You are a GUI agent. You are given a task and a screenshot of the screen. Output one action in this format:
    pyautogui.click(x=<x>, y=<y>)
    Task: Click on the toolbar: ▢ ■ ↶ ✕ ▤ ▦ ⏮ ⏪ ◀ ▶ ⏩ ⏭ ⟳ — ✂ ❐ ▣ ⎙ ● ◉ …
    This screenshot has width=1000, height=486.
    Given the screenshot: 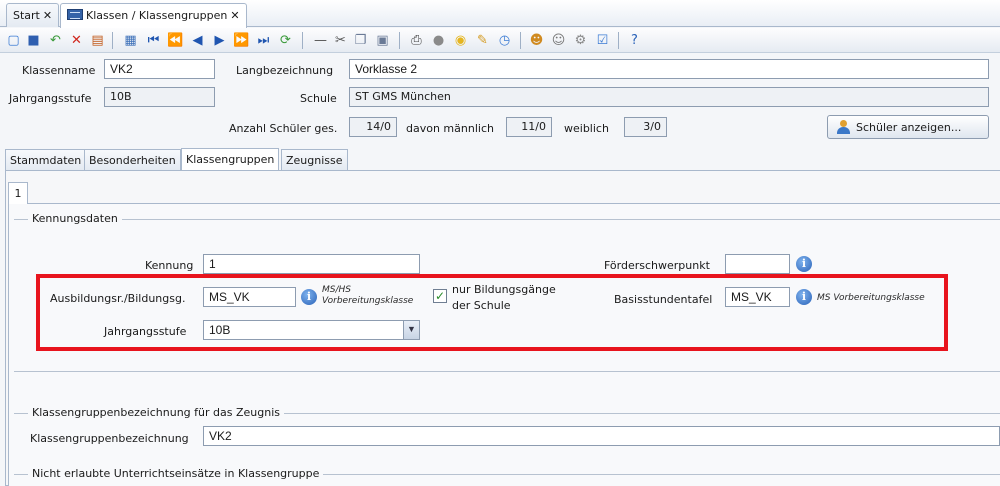 What is the action you would take?
    pyautogui.click(x=500, y=40)
    